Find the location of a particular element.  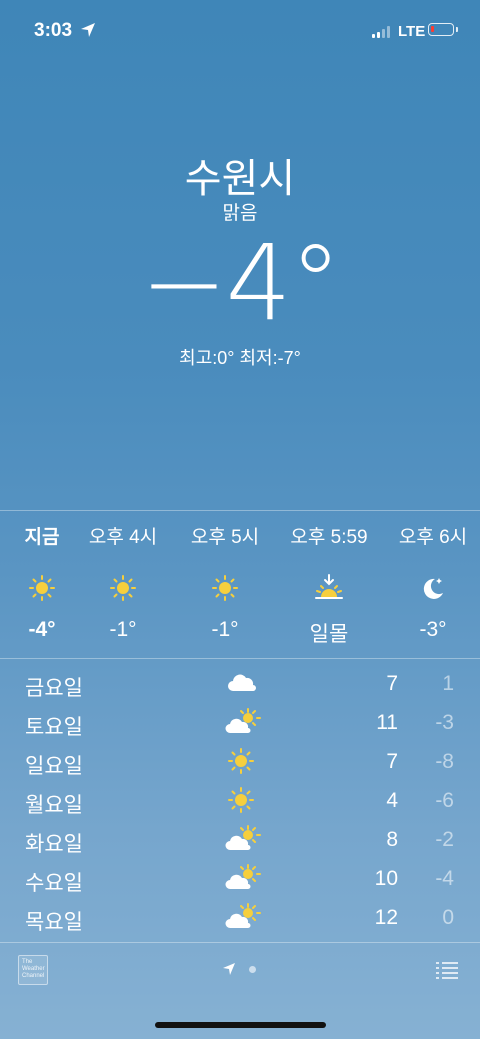

daily-row: 월요일 4 -6 is located at coordinates (240, 800).